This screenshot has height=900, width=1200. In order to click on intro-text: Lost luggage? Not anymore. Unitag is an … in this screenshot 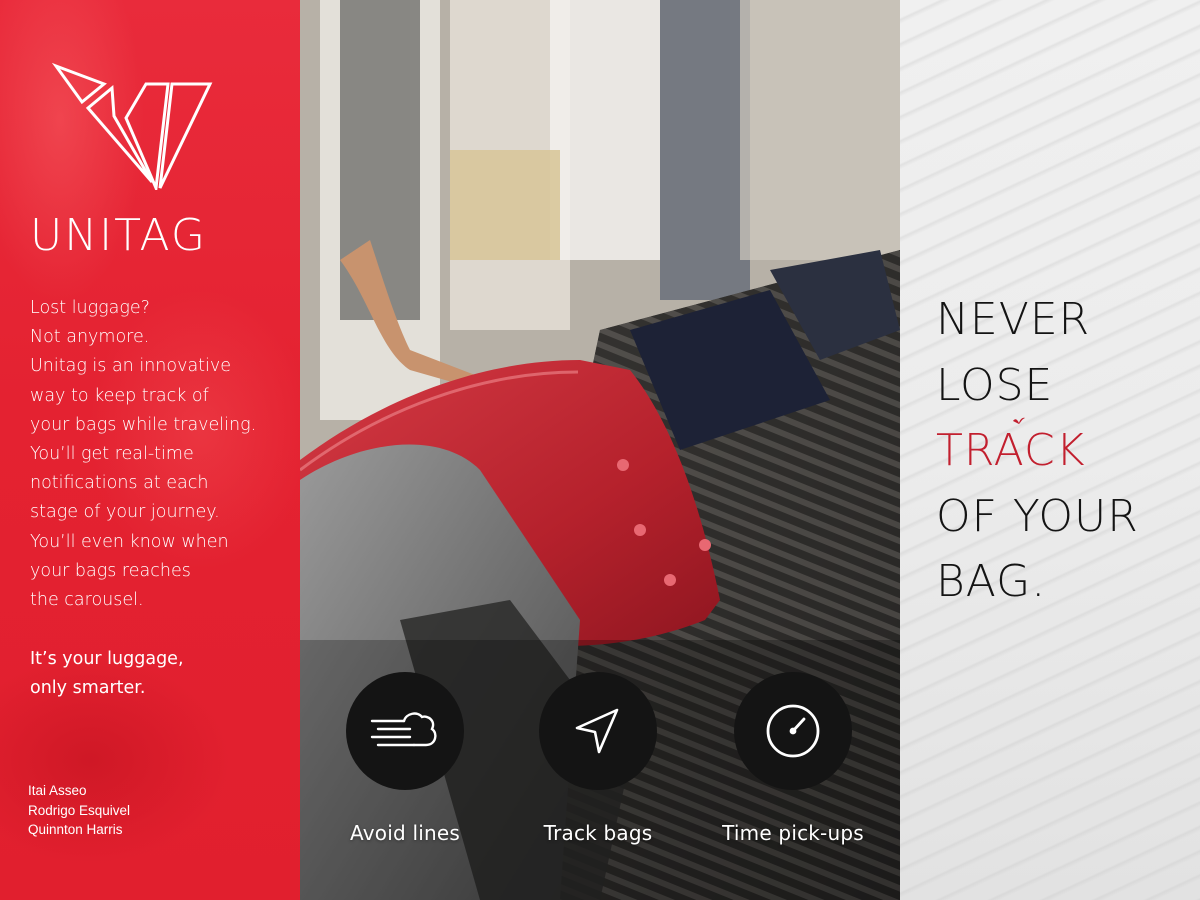, I will do `click(161, 454)`.